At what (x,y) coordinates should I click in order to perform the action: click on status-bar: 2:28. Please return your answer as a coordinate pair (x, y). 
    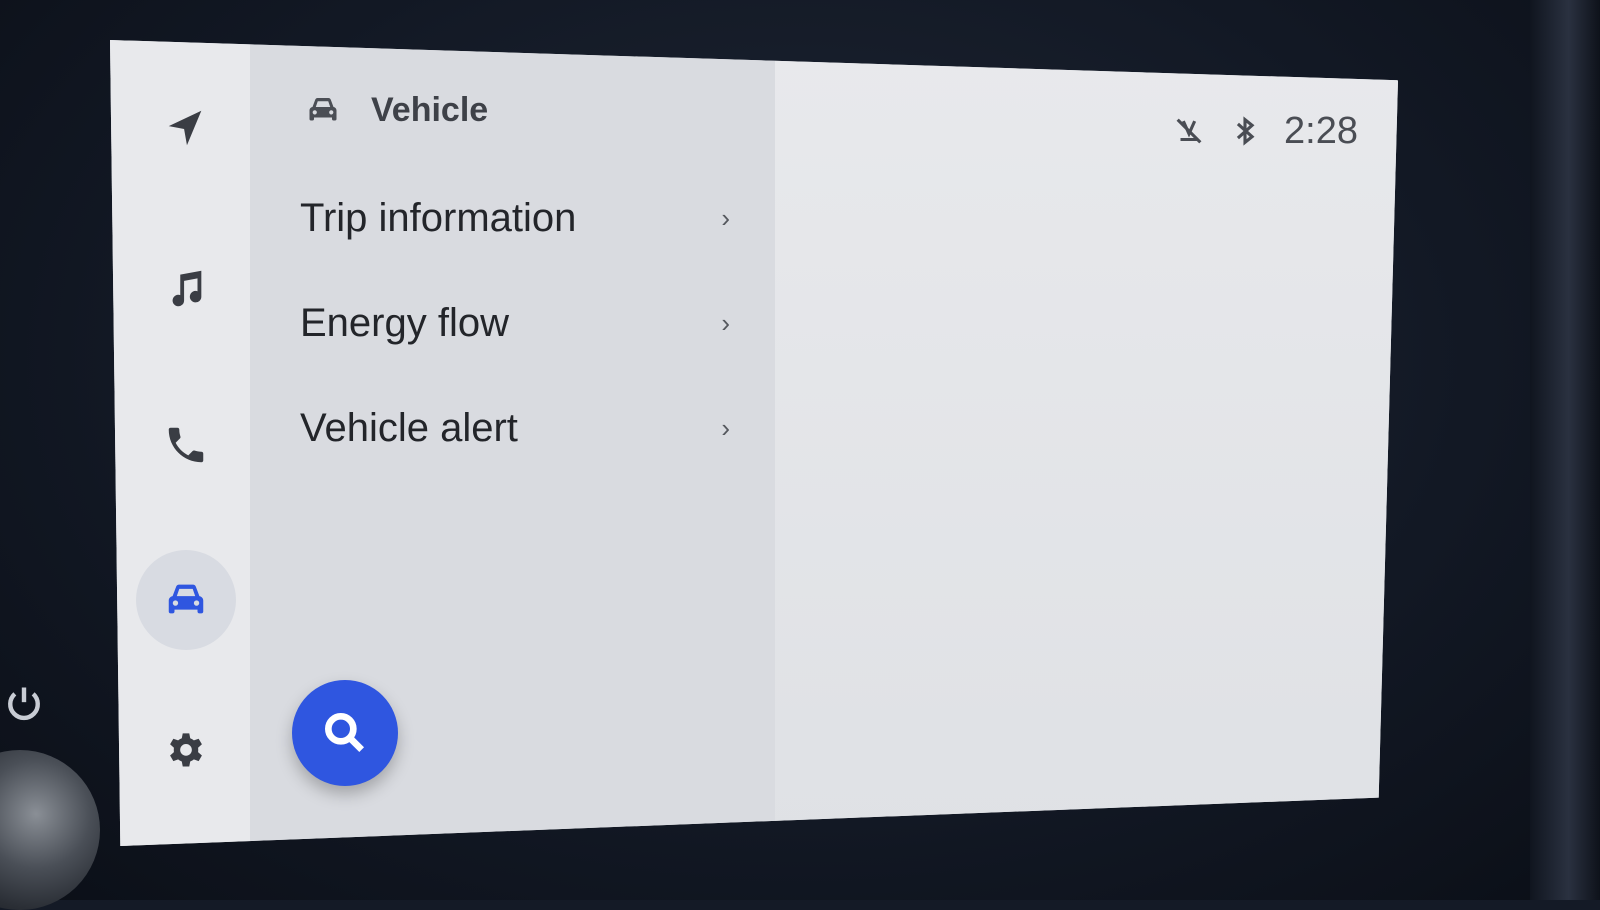
    Looking at the image, I should click on (1265, 131).